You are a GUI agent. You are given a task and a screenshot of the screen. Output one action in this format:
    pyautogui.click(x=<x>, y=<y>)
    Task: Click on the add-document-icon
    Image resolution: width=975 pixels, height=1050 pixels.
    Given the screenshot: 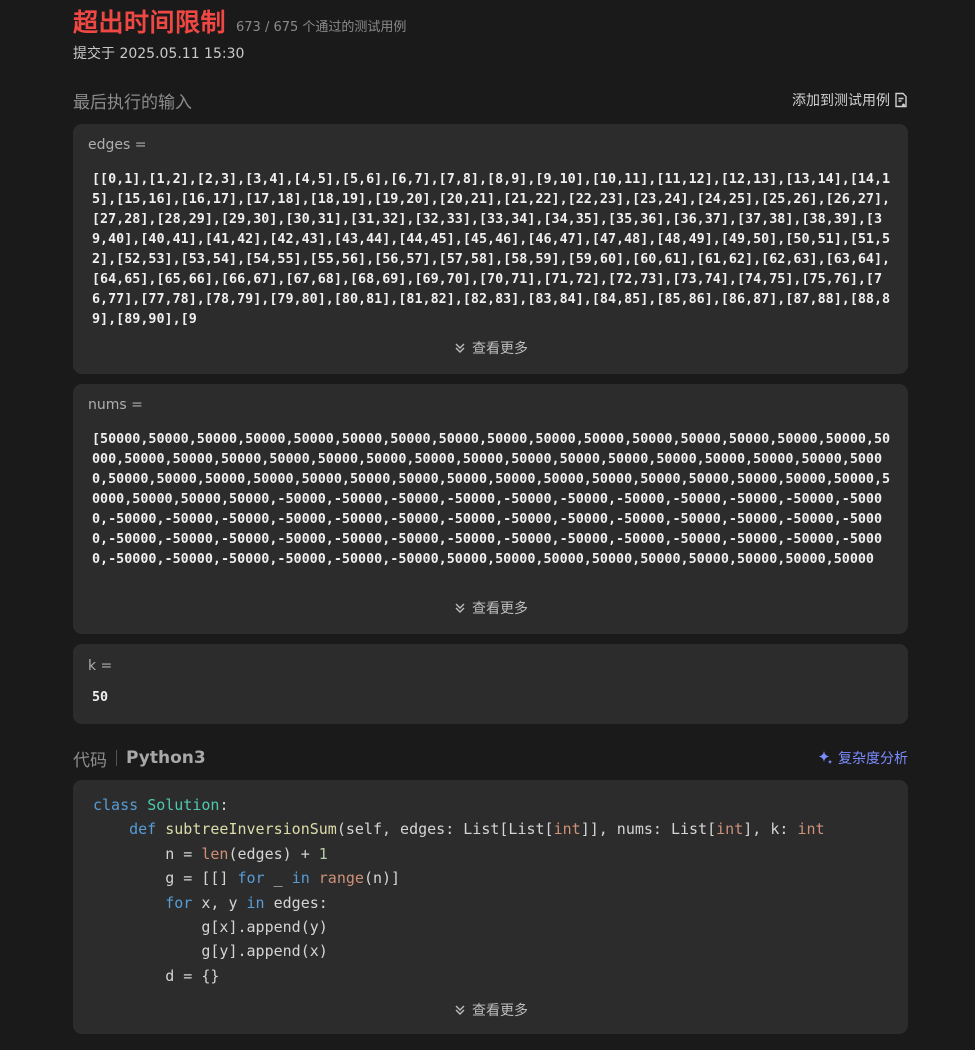 What is the action you would take?
    pyautogui.click(x=901, y=100)
    